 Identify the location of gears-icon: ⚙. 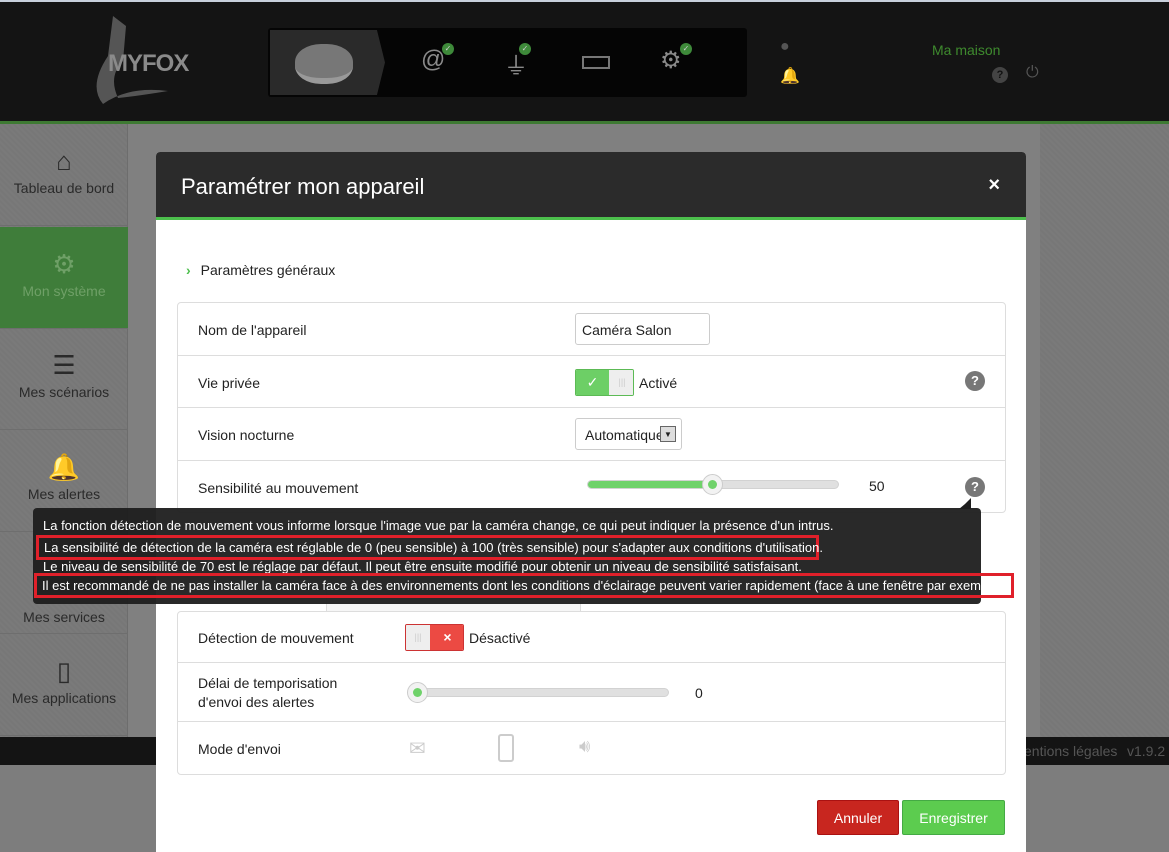
(64, 264).